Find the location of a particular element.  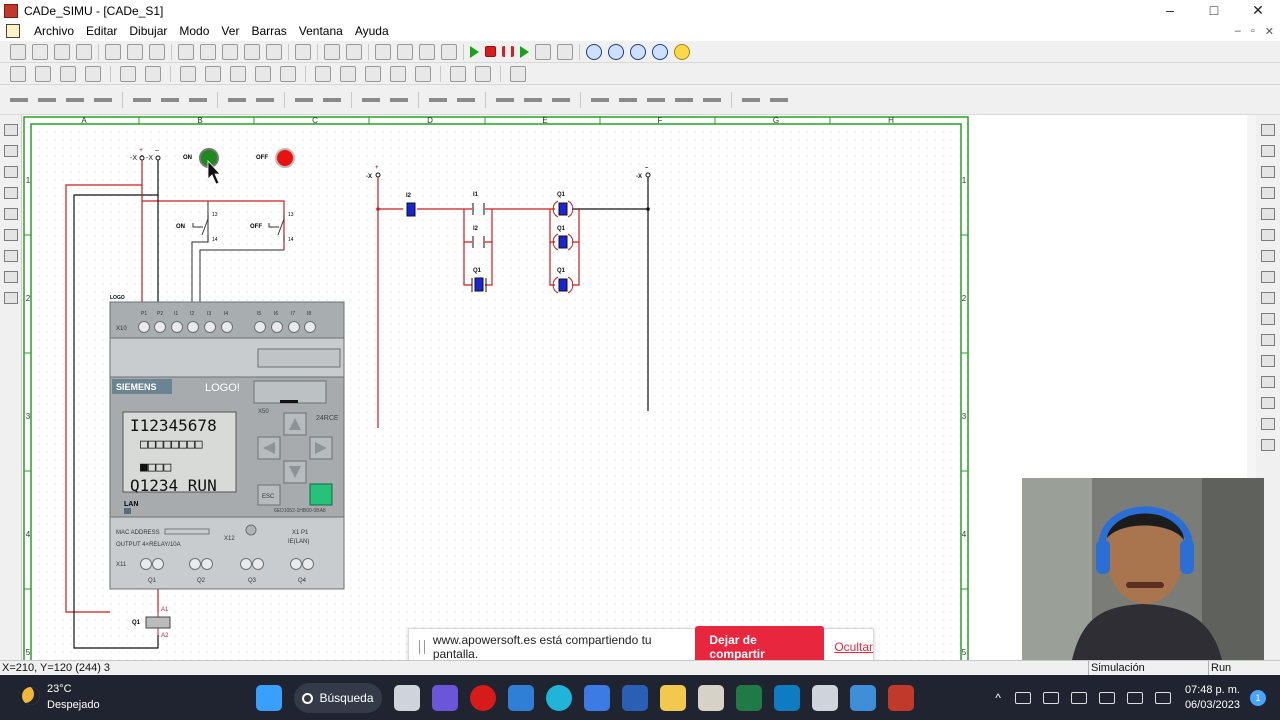

cross-icon is located at coordinates (332, 99).